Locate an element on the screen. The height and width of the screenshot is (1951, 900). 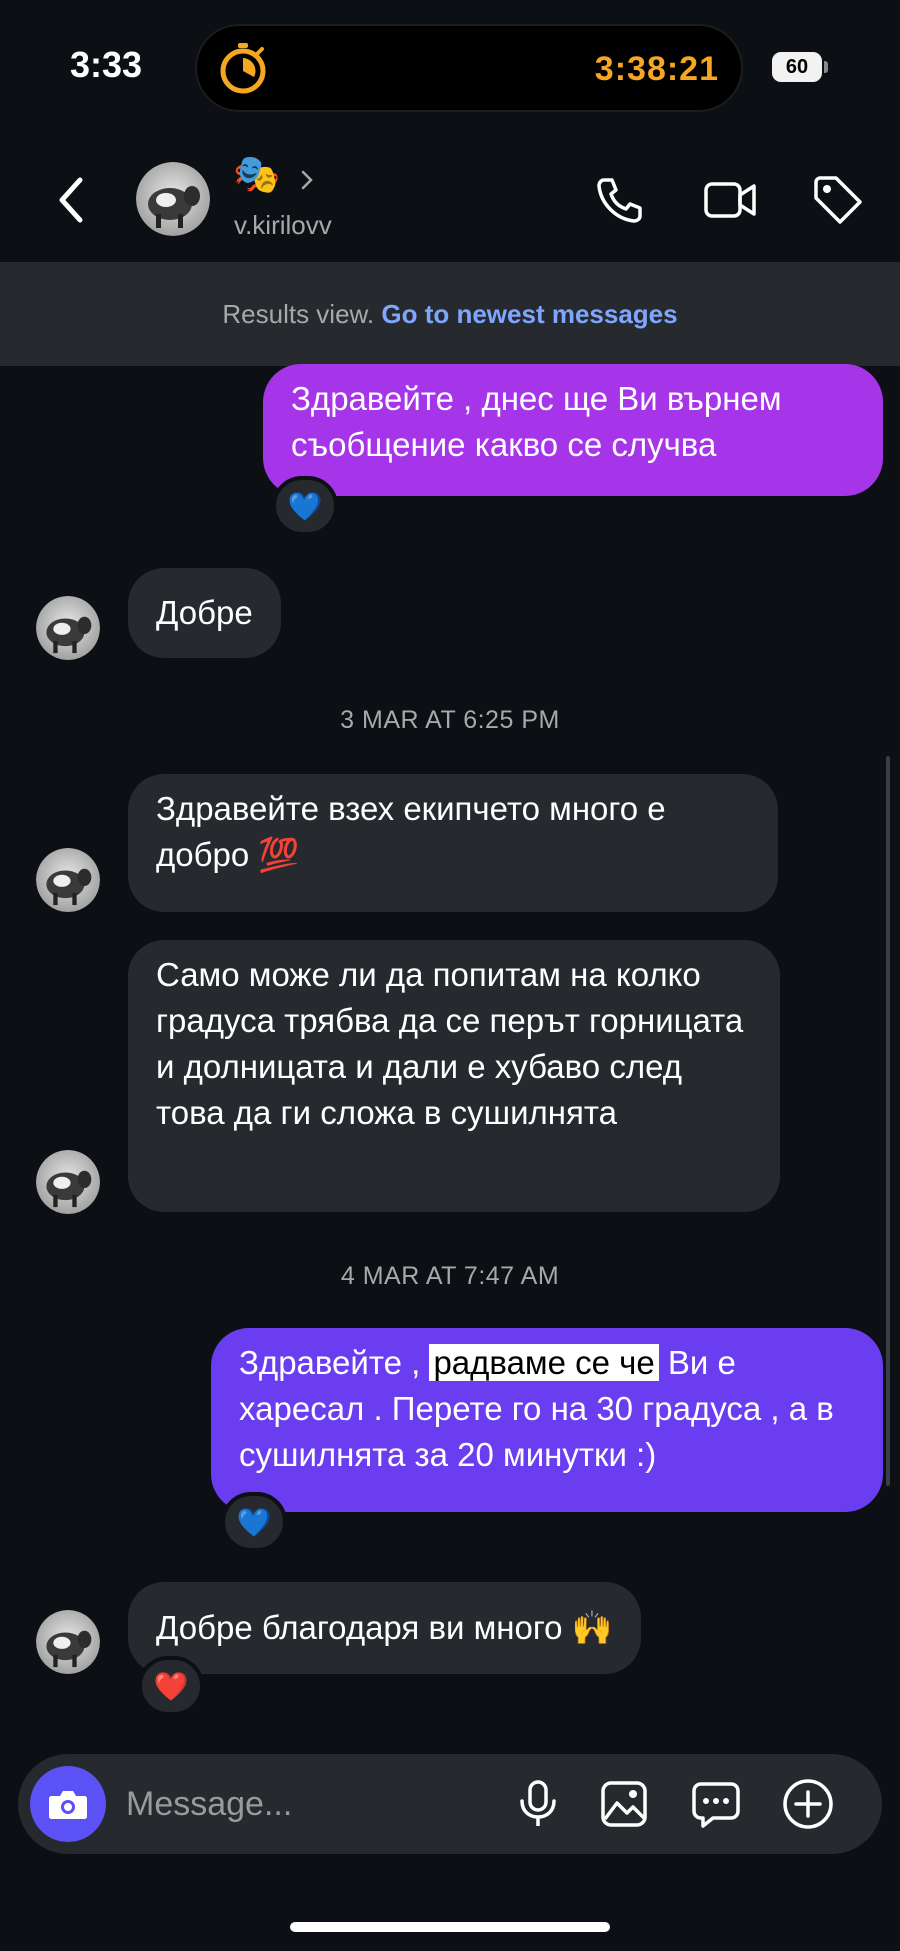
search-highlight: радваме се че is located at coordinates (544, 1362).